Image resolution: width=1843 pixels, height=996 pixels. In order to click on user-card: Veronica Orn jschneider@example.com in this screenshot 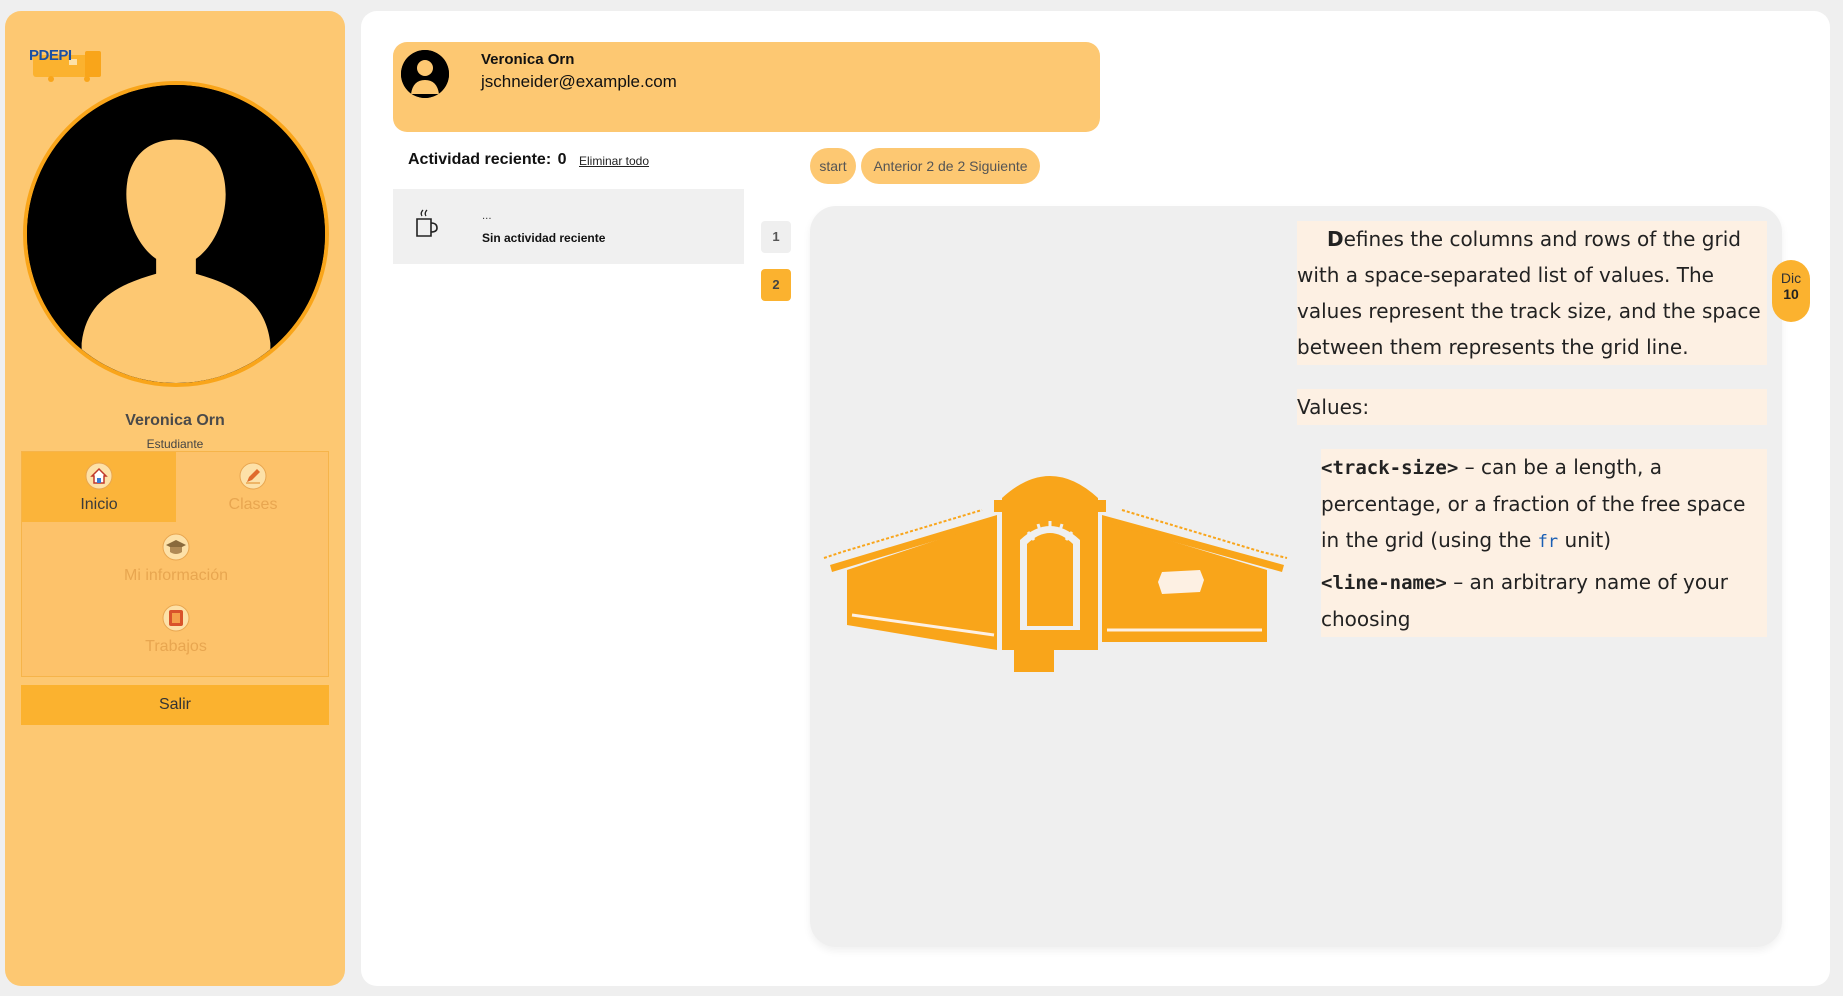, I will do `click(746, 87)`.